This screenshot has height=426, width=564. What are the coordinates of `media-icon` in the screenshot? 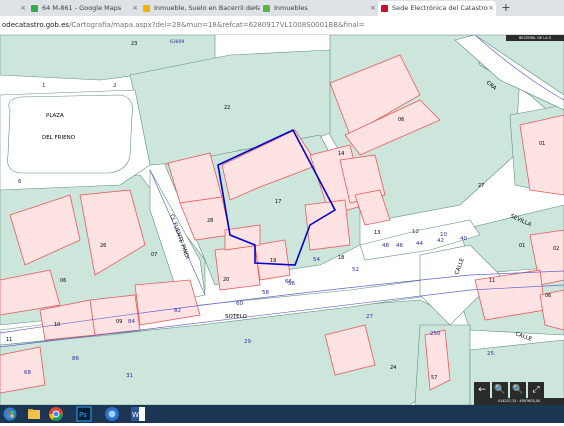 It's located at (112, 414).